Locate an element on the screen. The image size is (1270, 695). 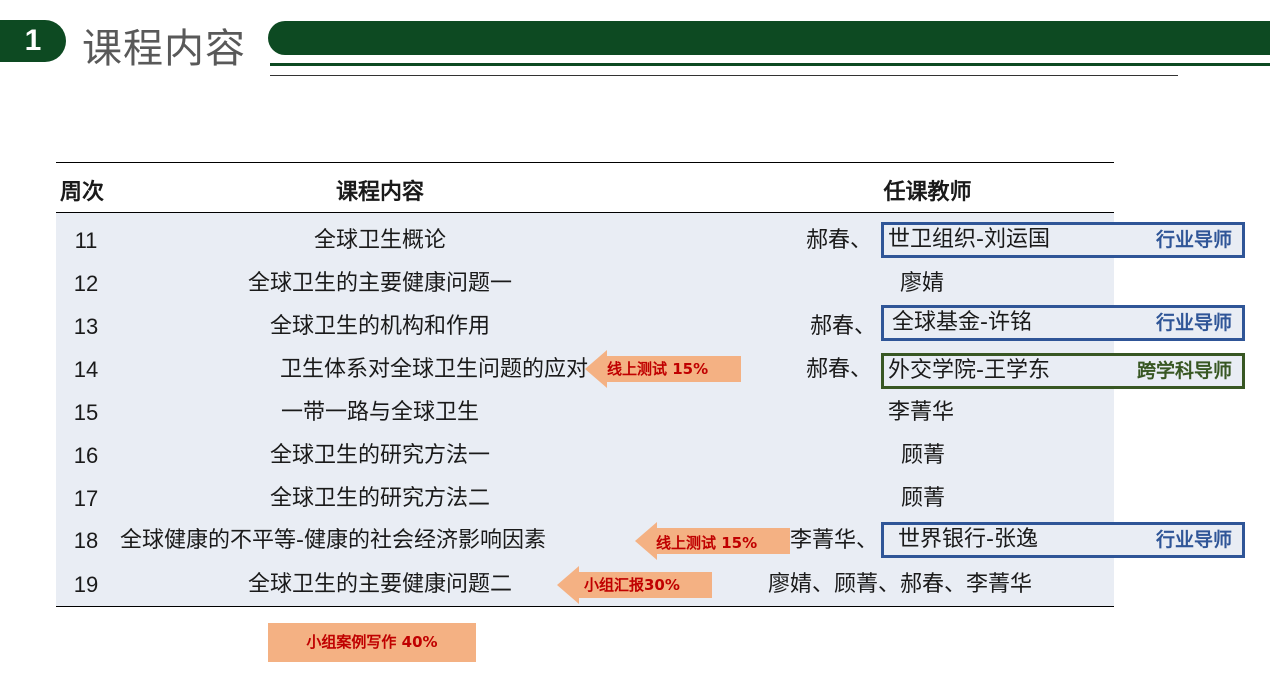
mentor-role: 跨学科导师 is located at coordinates (1184, 371).